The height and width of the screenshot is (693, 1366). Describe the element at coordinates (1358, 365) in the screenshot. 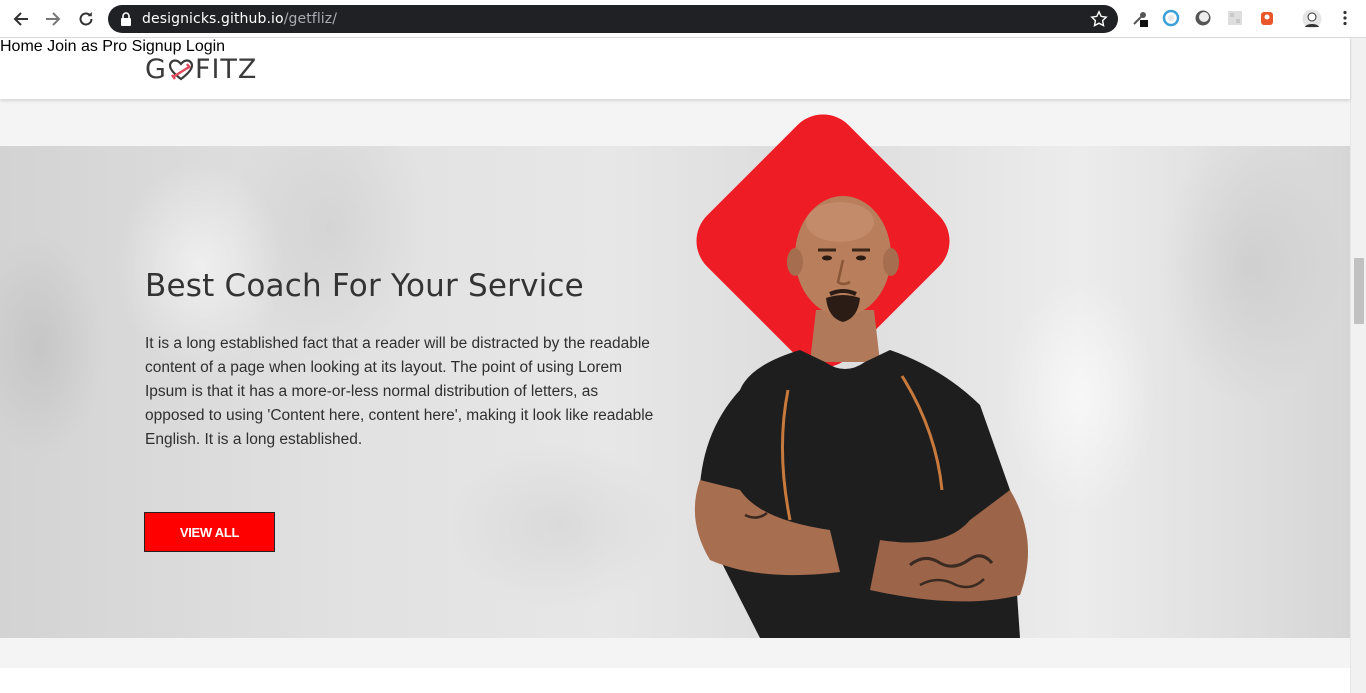

I see `page-scrollbar` at that location.